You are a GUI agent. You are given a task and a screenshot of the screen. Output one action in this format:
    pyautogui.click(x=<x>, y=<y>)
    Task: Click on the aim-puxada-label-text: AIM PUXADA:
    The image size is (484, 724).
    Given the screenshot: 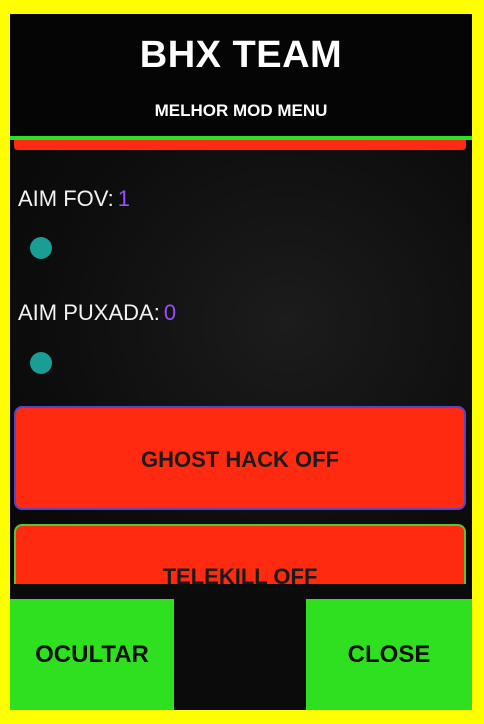 What is the action you would take?
    pyautogui.click(x=89, y=312)
    